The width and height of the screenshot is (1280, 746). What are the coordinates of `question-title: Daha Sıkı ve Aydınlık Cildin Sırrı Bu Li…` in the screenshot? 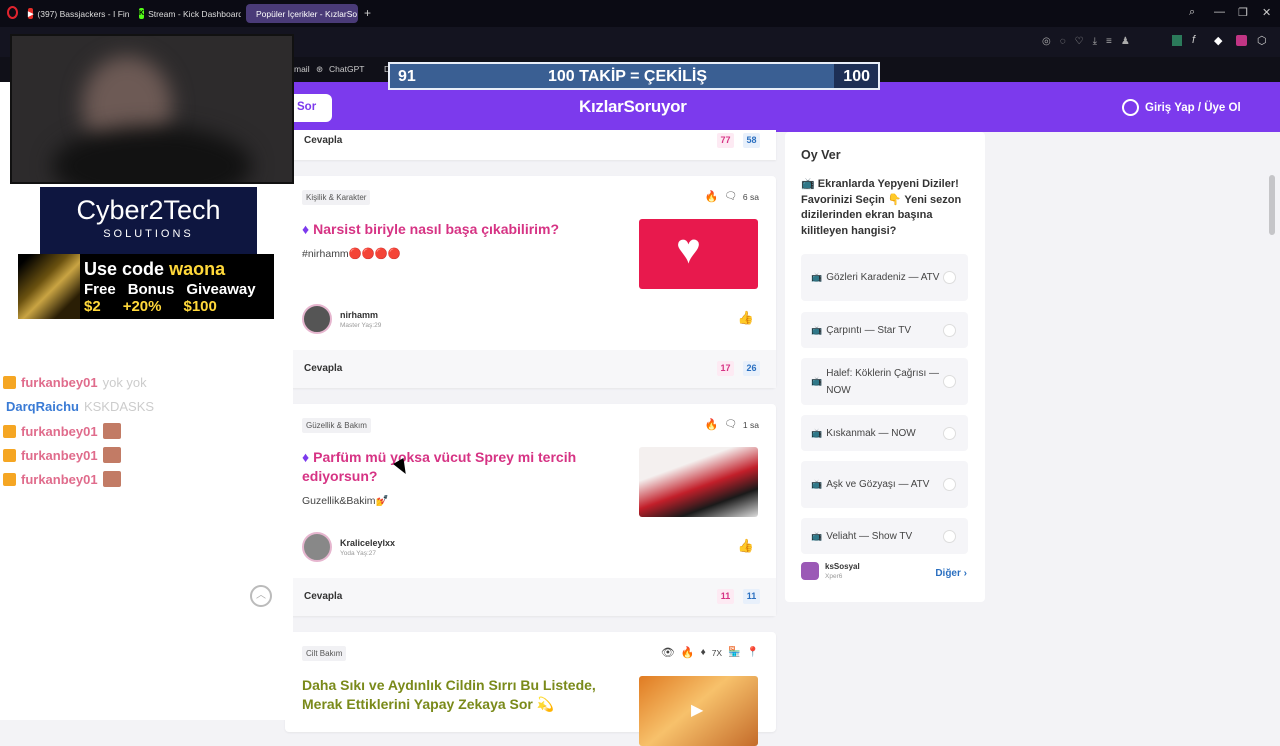 It's located at (462, 695).